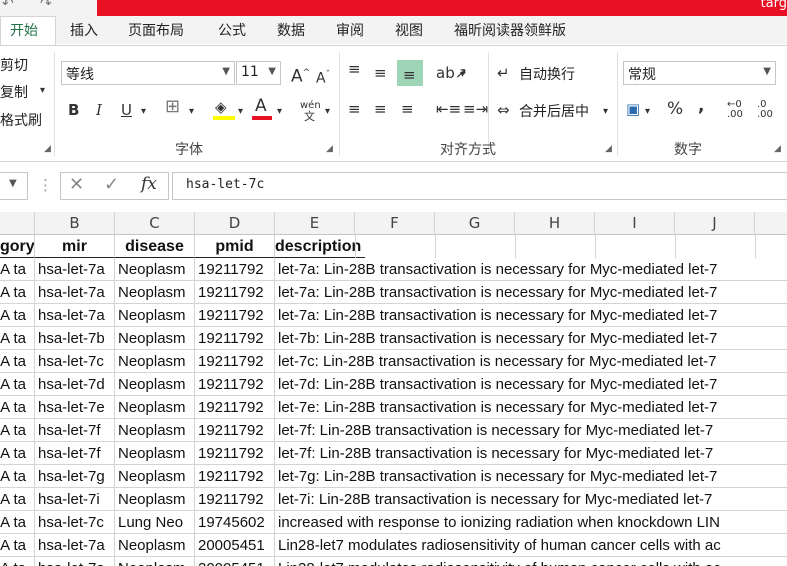  I want to click on font-name-dropdown: 等线 ▼, so click(148, 73).